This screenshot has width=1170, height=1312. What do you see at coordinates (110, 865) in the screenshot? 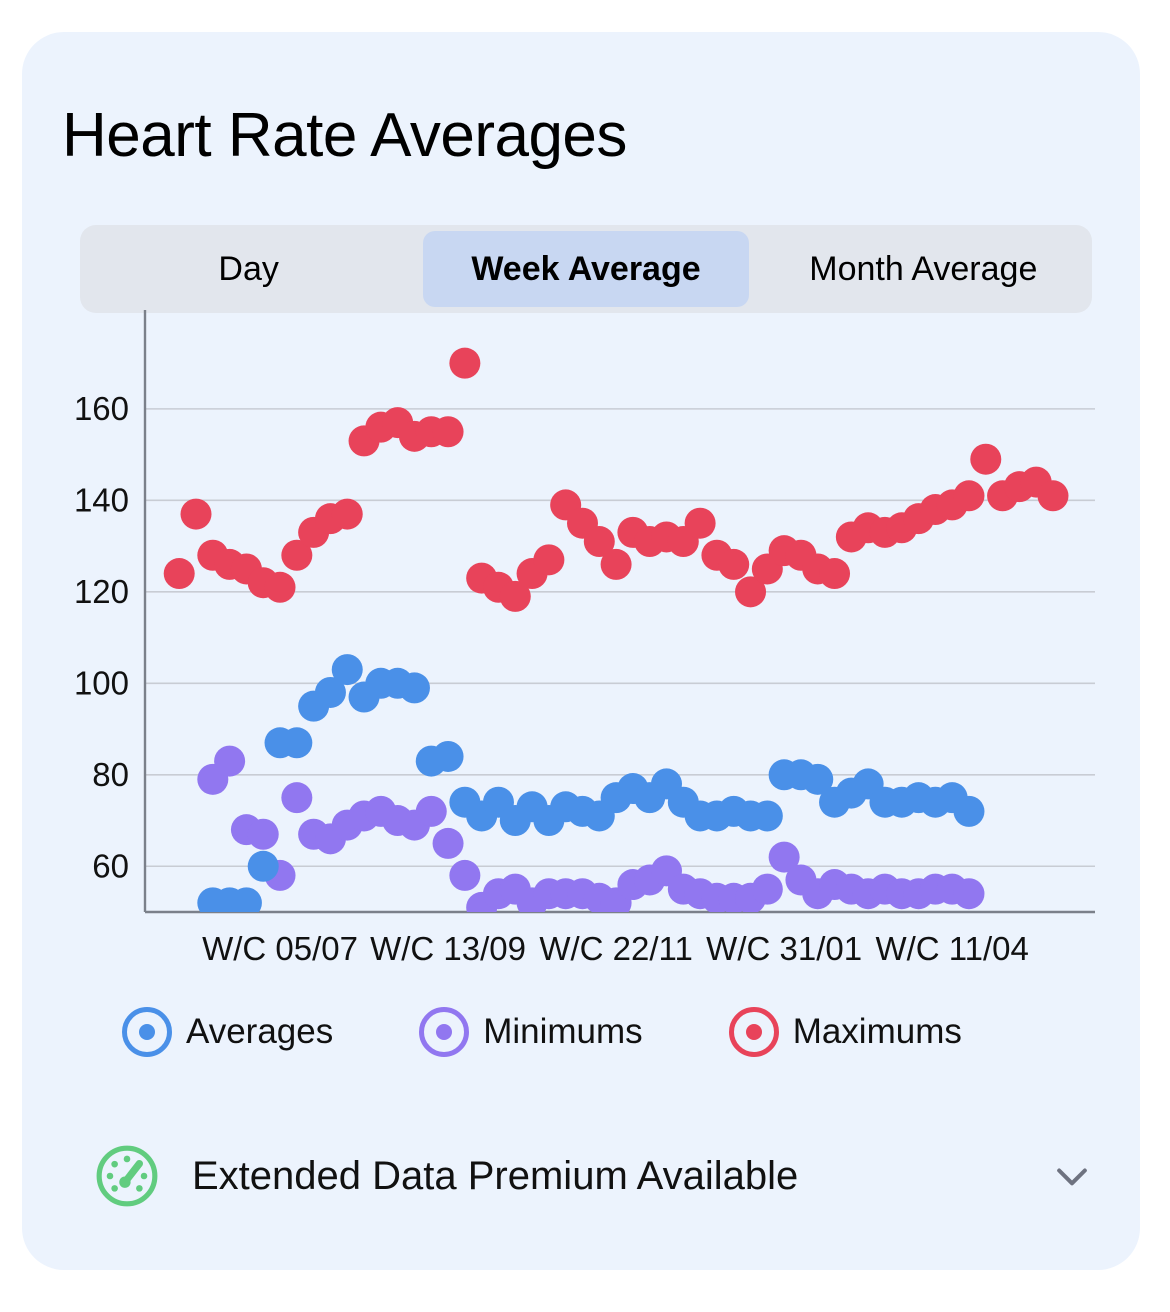
I see `svg-text: 60` at bounding box center [110, 865].